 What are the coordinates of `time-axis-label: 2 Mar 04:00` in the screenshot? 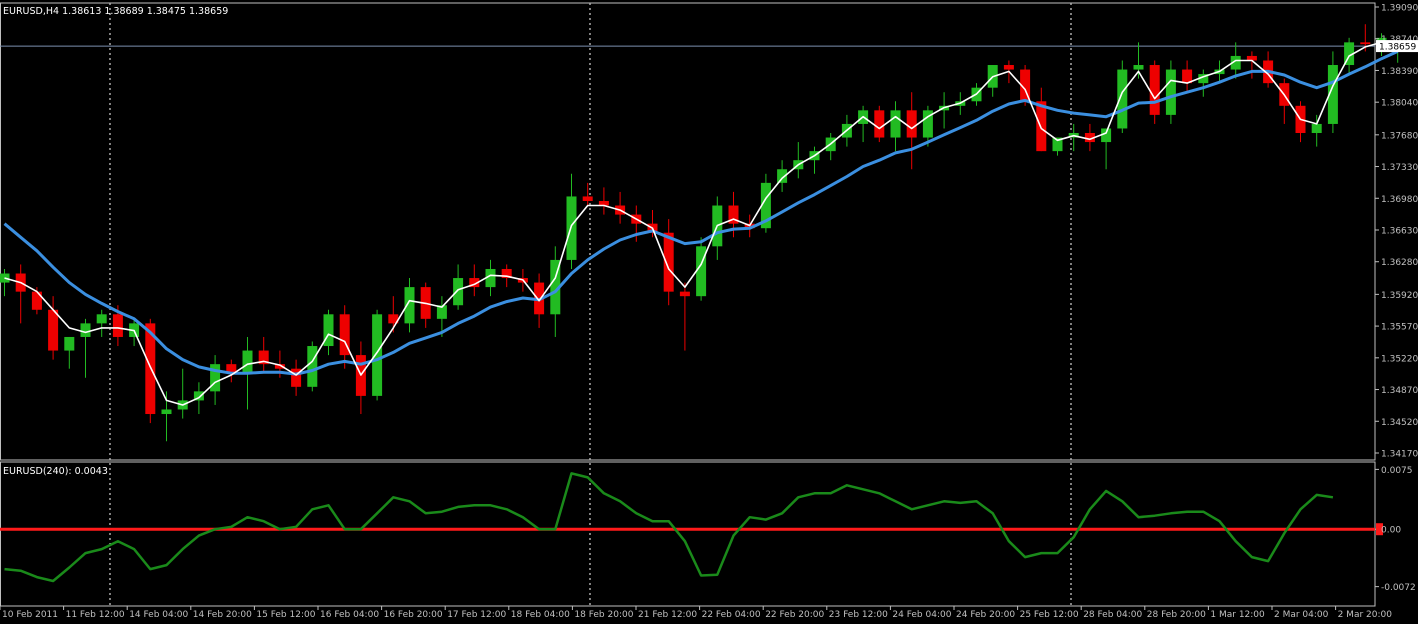 It's located at (1301, 615).